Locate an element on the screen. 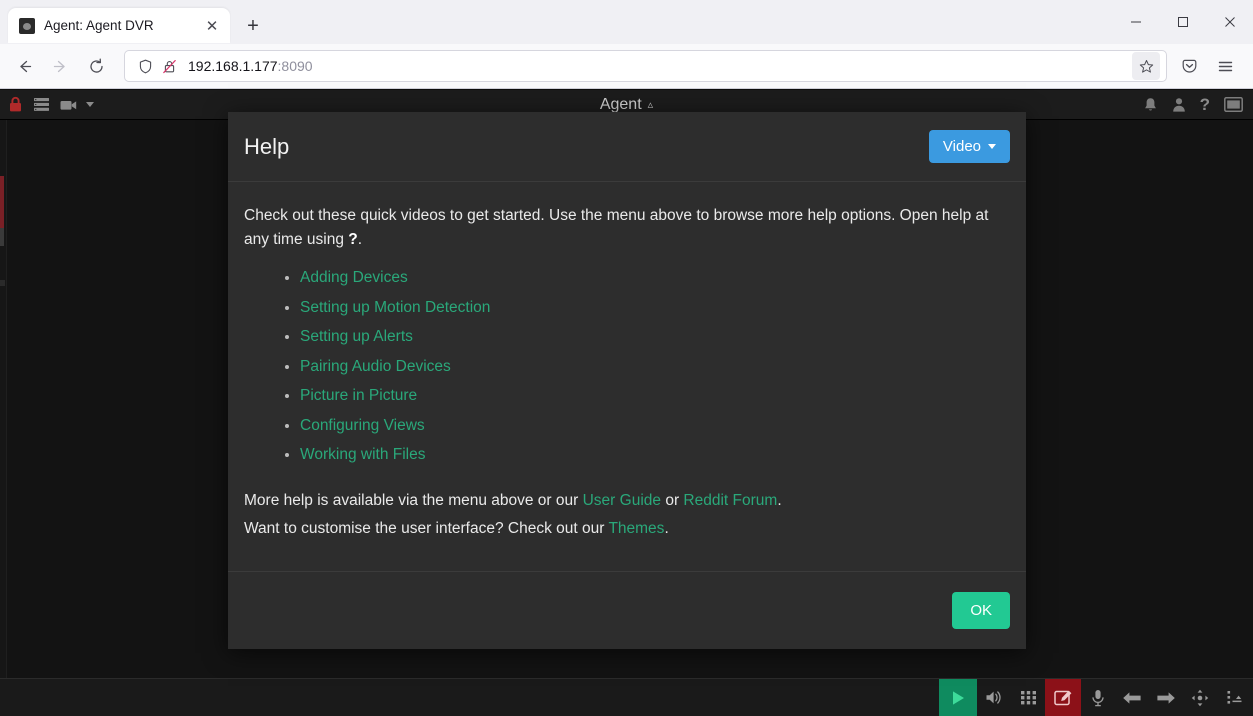  camera-icon is located at coordinates (77, 105).